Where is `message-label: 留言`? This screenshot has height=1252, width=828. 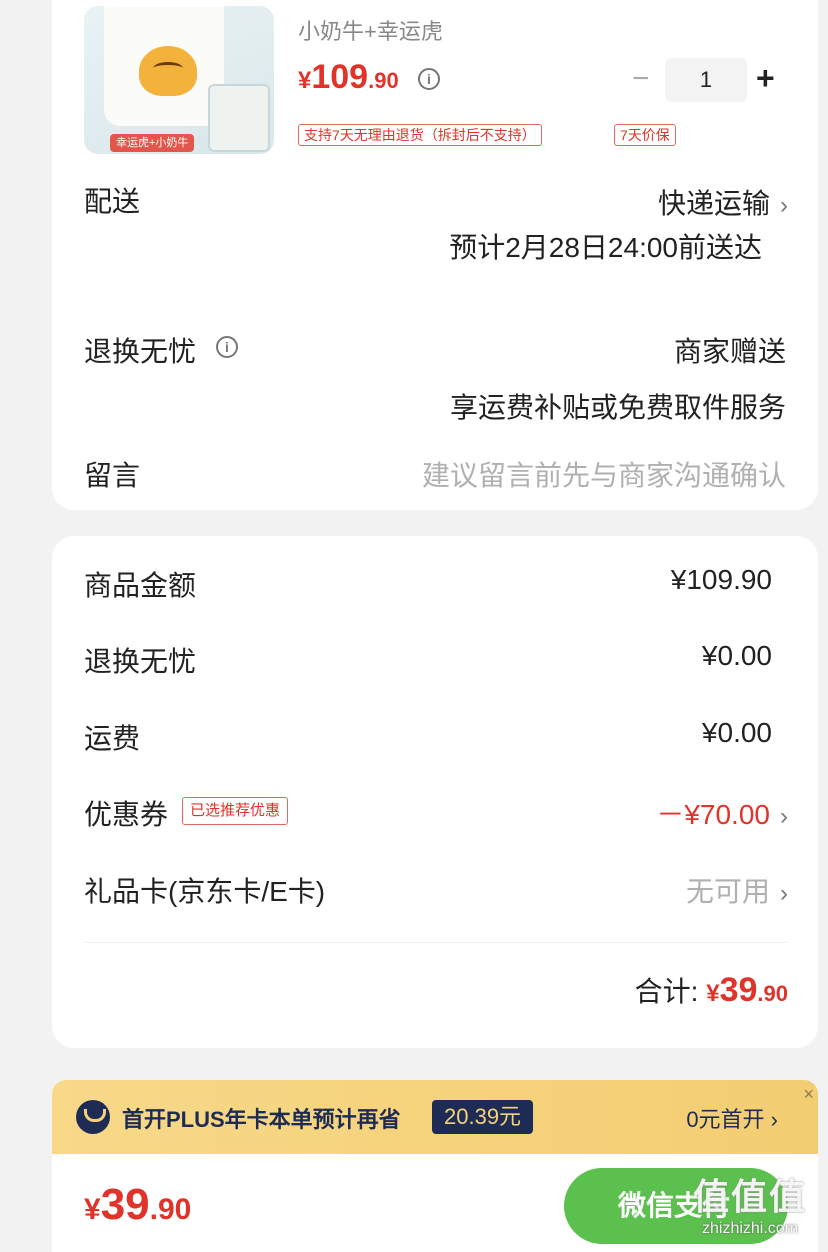
message-label: 留言 is located at coordinates (112, 475).